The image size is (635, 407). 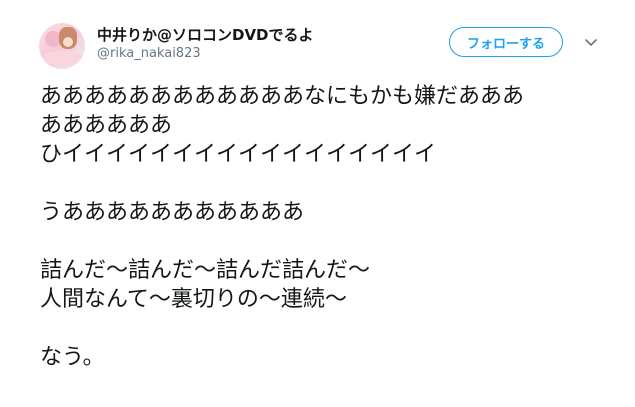 I want to click on chevron-down-icon-glyph, so click(x=591, y=42).